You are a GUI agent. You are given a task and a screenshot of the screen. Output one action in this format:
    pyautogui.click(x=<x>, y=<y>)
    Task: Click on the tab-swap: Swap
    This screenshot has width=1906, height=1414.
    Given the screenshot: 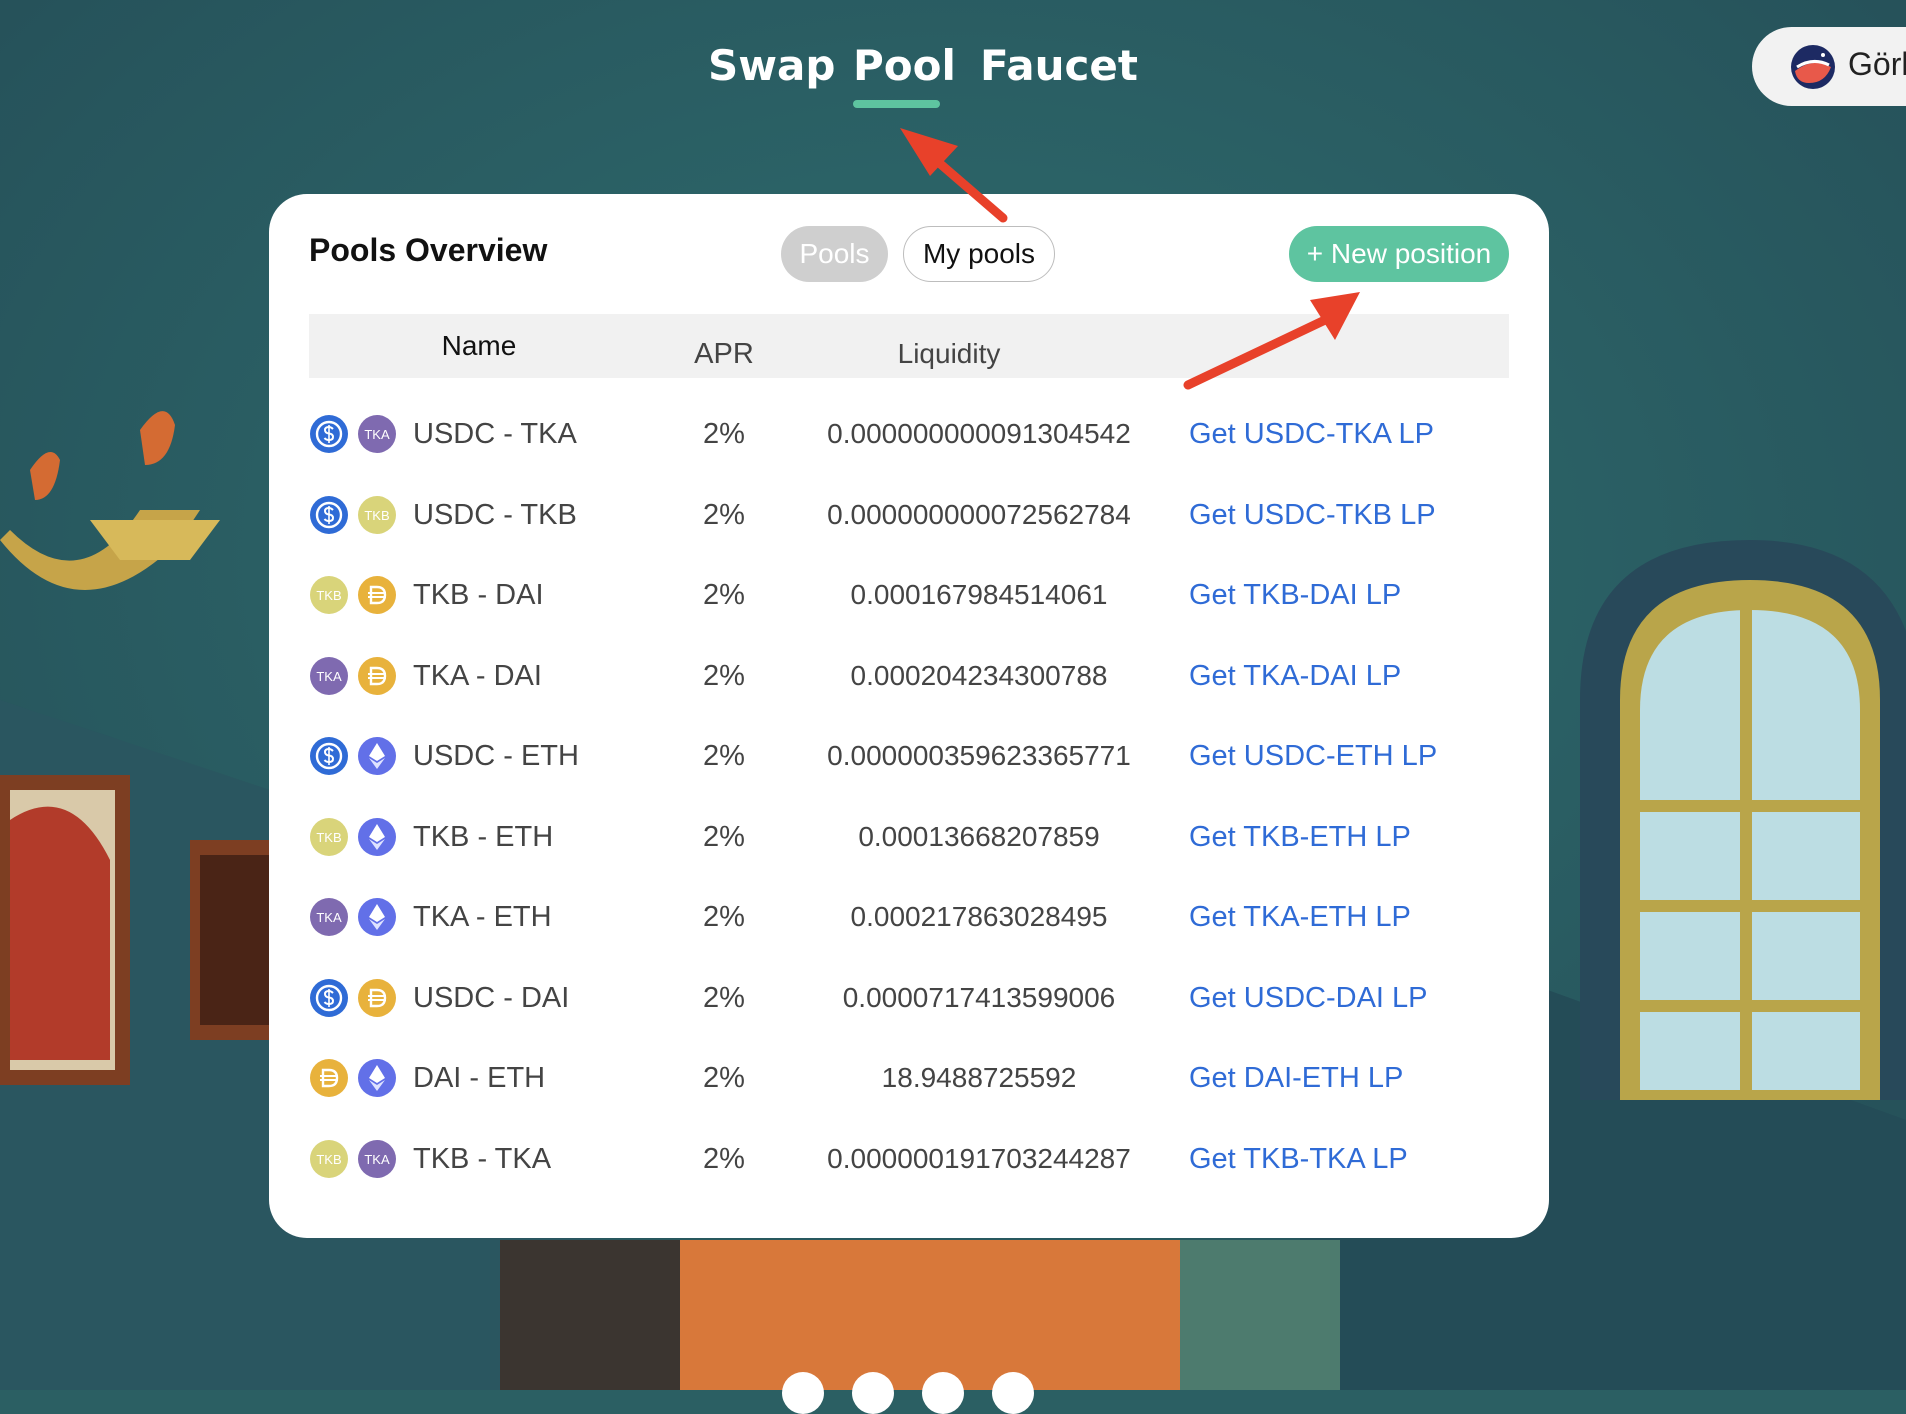 What is the action you would take?
    pyautogui.click(x=771, y=68)
    